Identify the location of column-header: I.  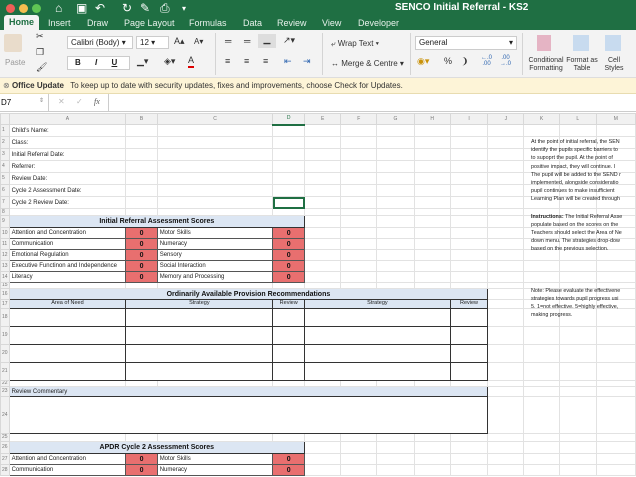
(469, 119).